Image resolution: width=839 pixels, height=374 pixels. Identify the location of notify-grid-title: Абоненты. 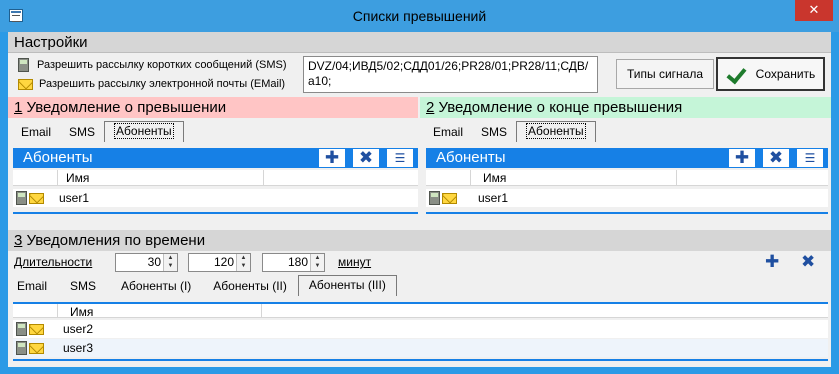
(58, 157).